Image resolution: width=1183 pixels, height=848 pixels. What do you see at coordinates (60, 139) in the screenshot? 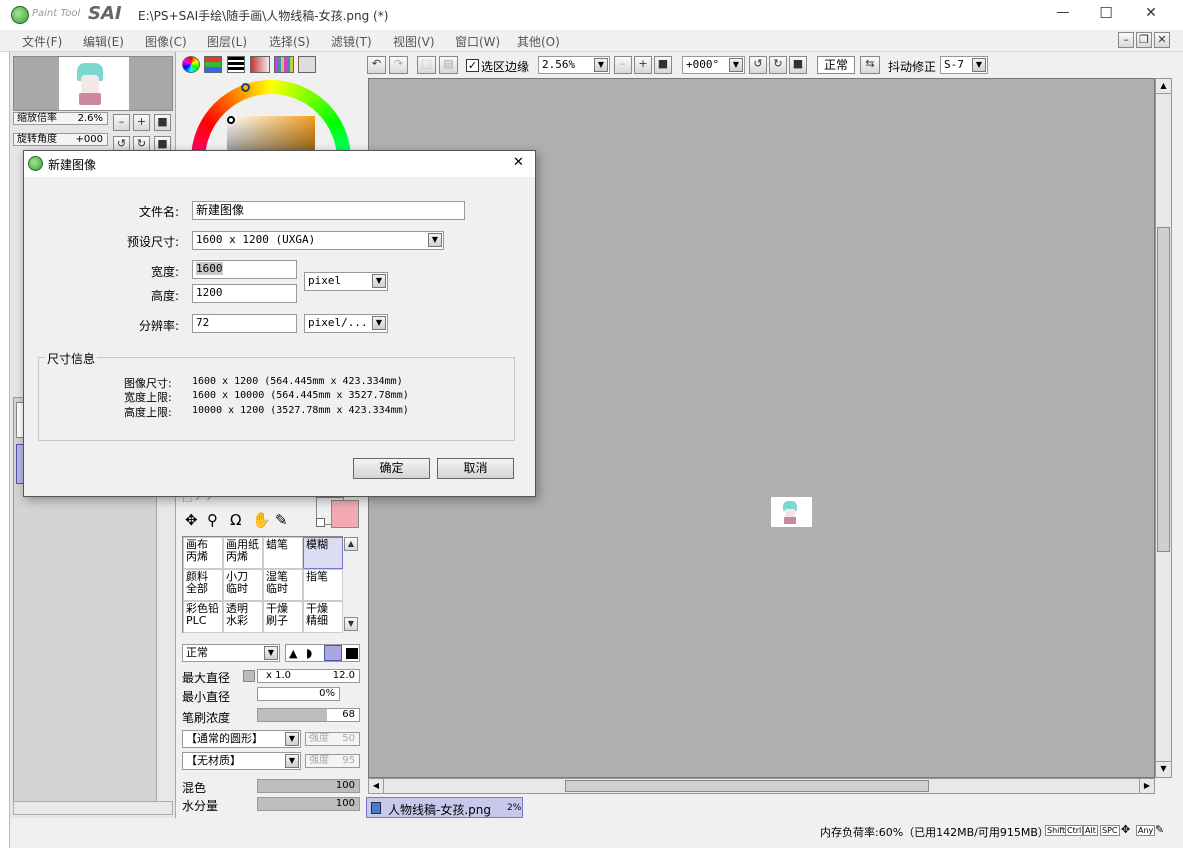
I see `nav-rotate-slider: 旋转角度 +000` at bounding box center [60, 139].